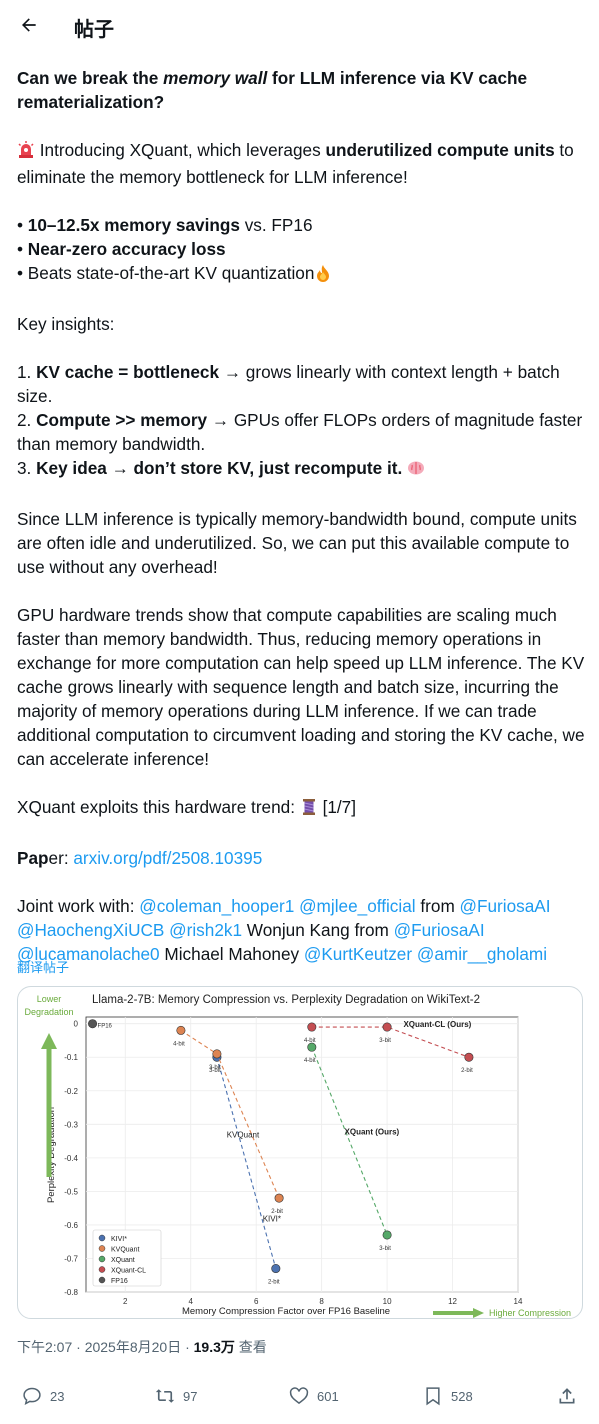  Describe the element at coordinates (256, 1301) in the screenshot. I see `x-tick-label: 6` at that location.